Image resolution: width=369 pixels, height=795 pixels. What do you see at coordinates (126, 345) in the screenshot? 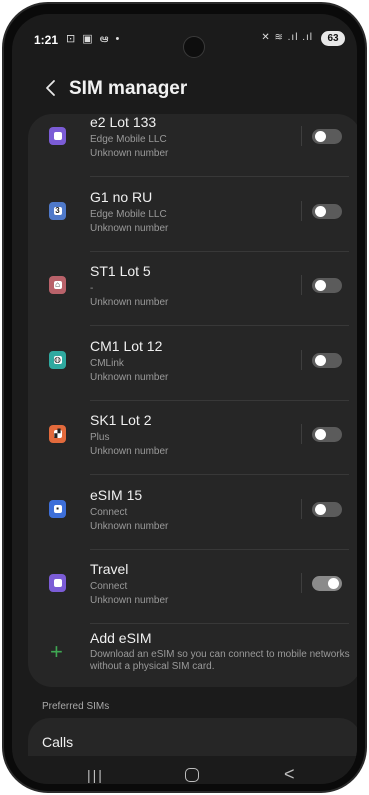
I see `sim-name: CM1 Lot 12` at bounding box center [126, 345].